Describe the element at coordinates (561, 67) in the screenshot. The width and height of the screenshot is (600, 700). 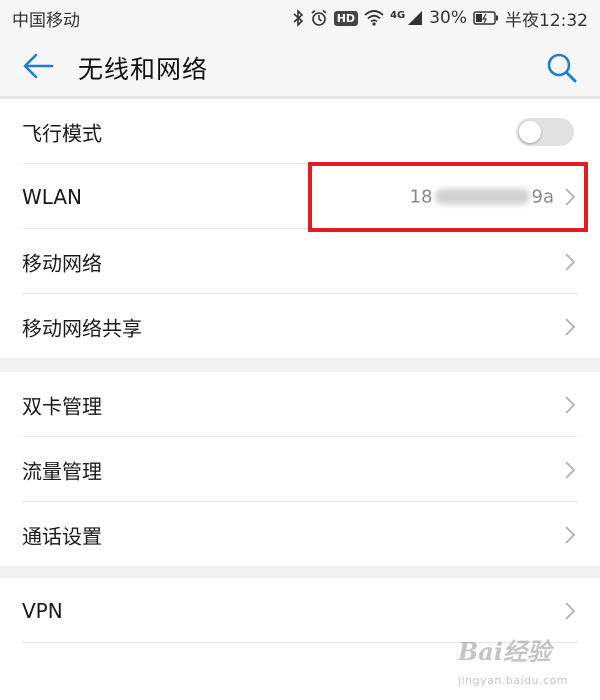
I see `search-icon` at that location.